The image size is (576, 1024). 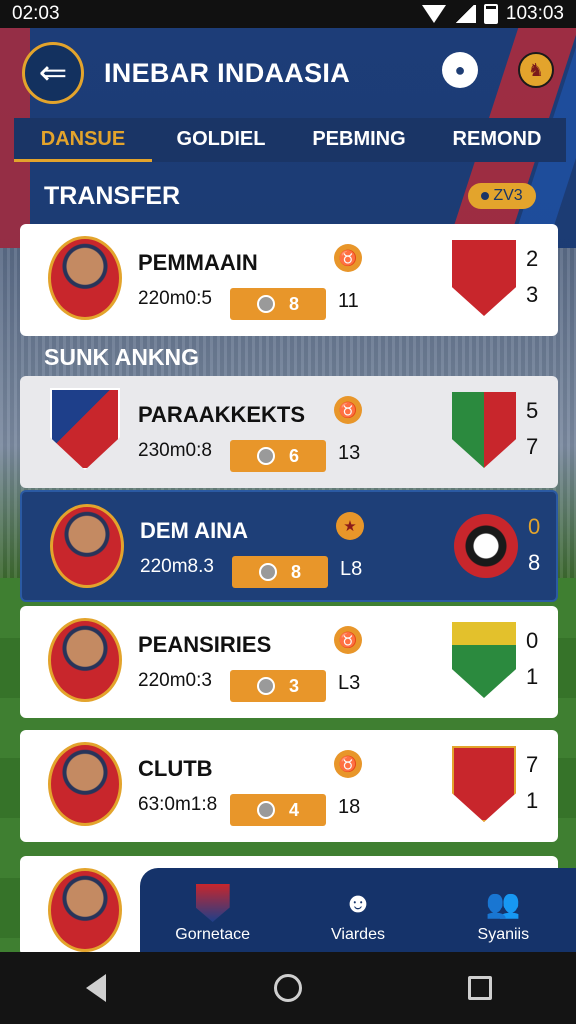 I want to click on pill-value: 6, so click(x=293, y=455).